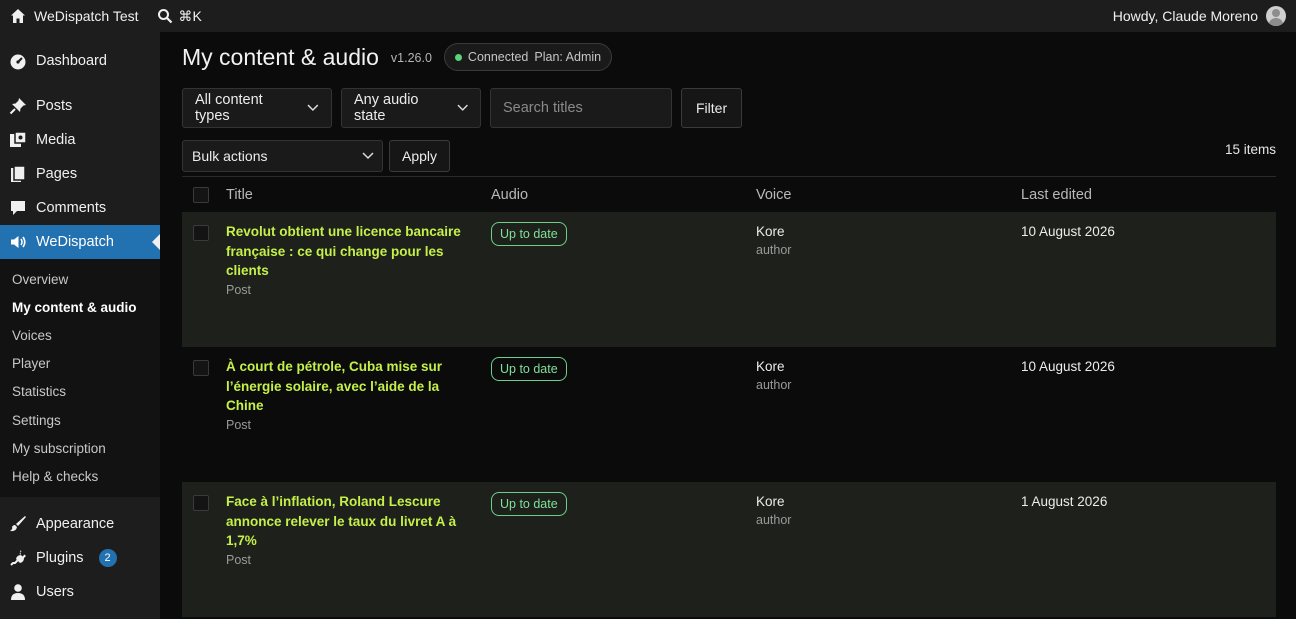  I want to click on items-count: 15 items, so click(1250, 149).